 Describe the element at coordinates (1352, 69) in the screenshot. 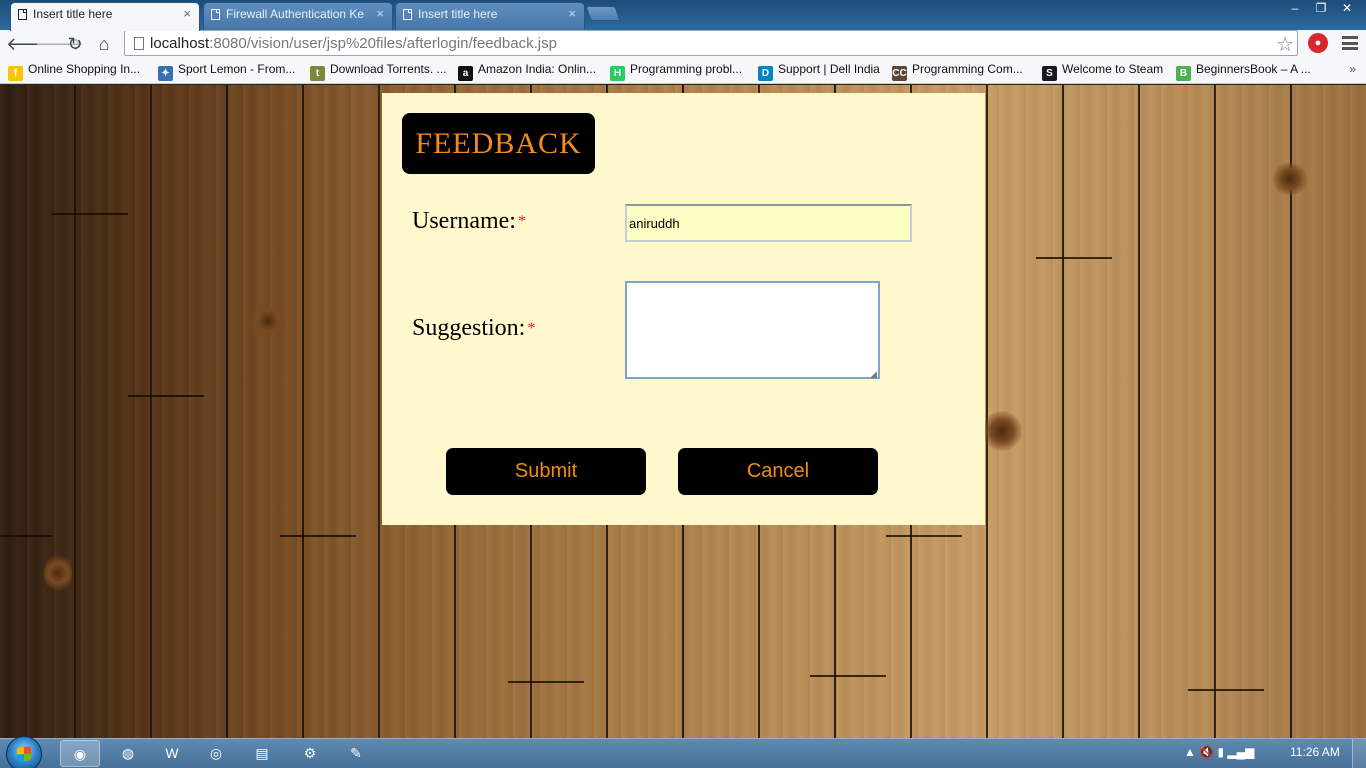

I see `bookmarks-overflow-icon: »` at that location.